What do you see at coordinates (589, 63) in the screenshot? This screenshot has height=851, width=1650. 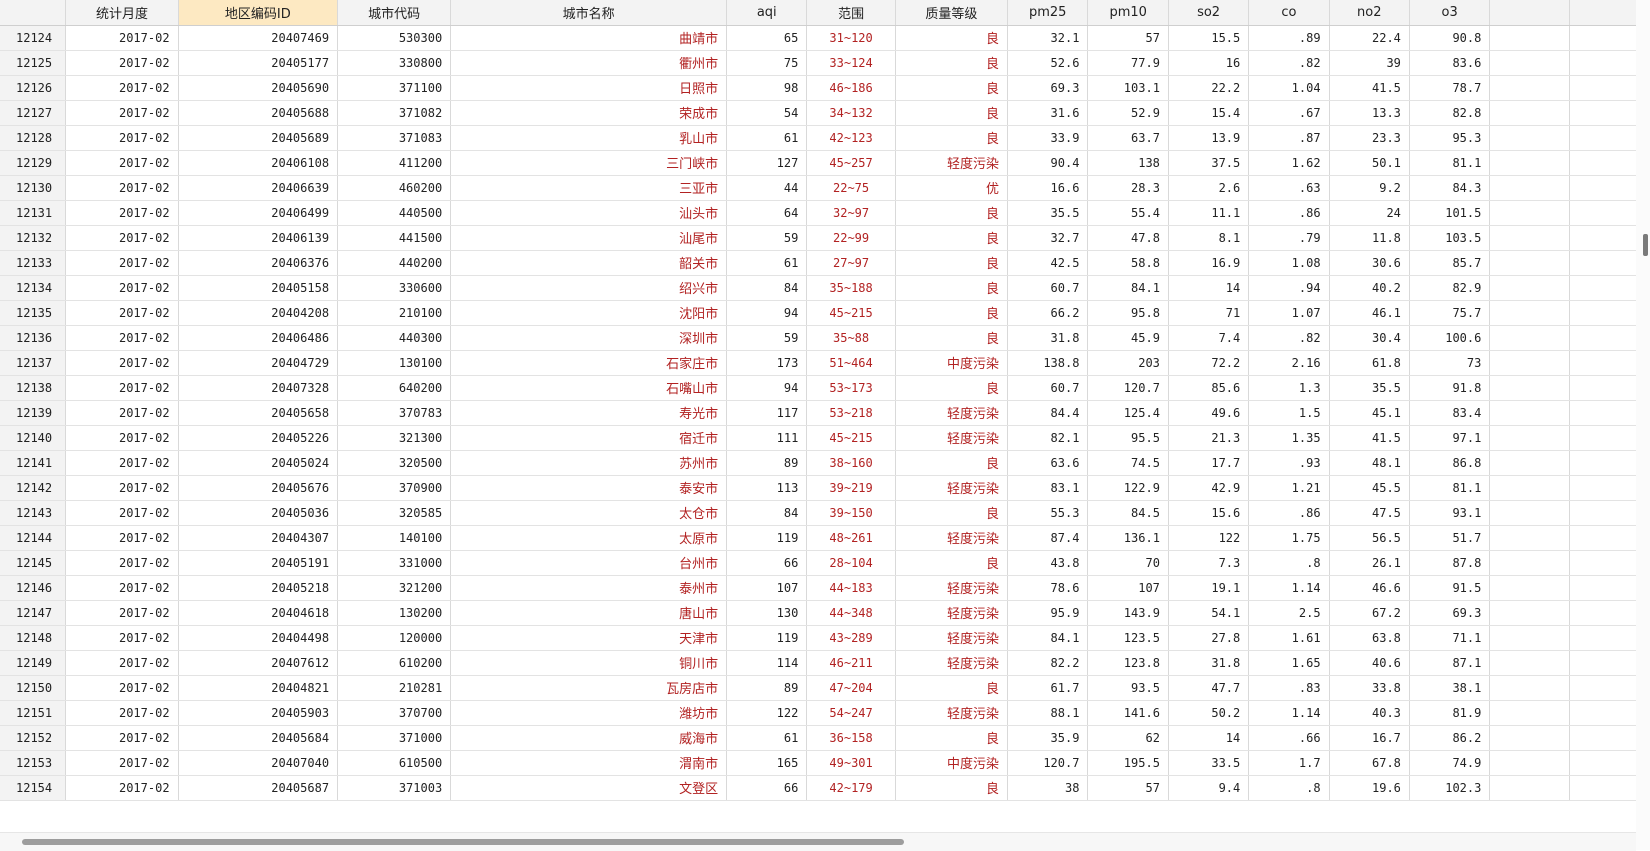 I see `cell-city-name: 衢州市` at bounding box center [589, 63].